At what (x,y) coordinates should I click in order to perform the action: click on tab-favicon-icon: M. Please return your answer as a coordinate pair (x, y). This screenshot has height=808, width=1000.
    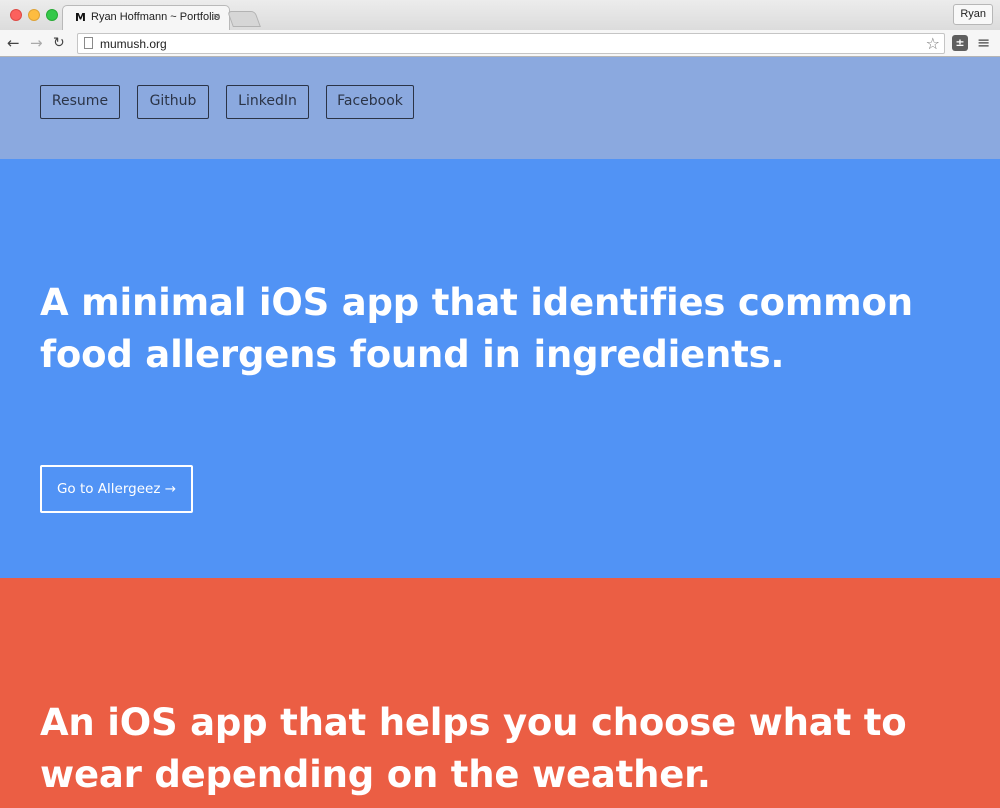
    Looking at the image, I should click on (80, 17).